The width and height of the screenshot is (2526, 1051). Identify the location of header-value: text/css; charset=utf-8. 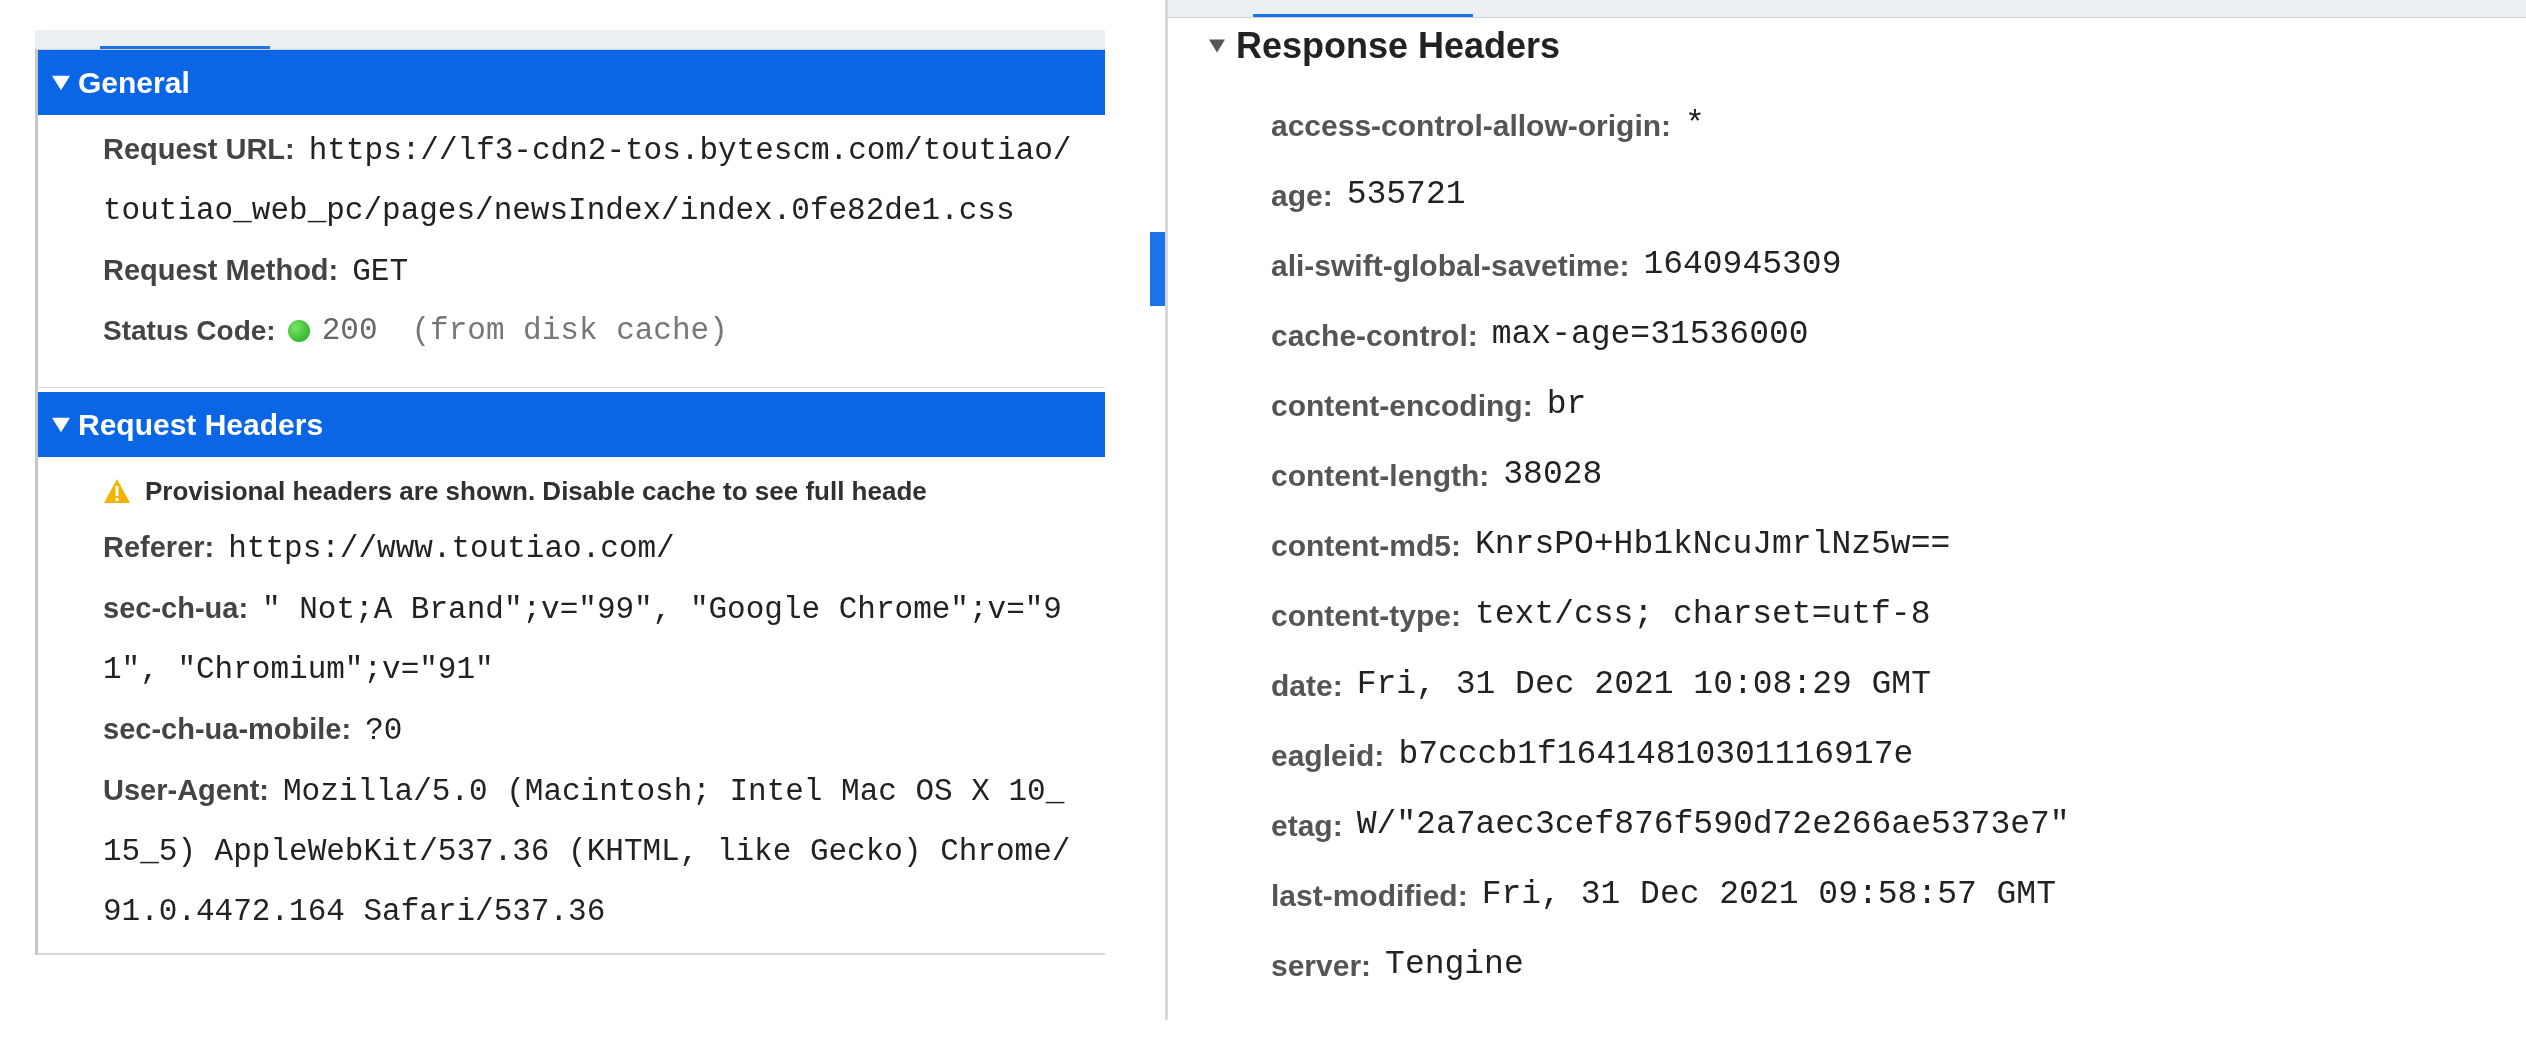
(1703, 615).